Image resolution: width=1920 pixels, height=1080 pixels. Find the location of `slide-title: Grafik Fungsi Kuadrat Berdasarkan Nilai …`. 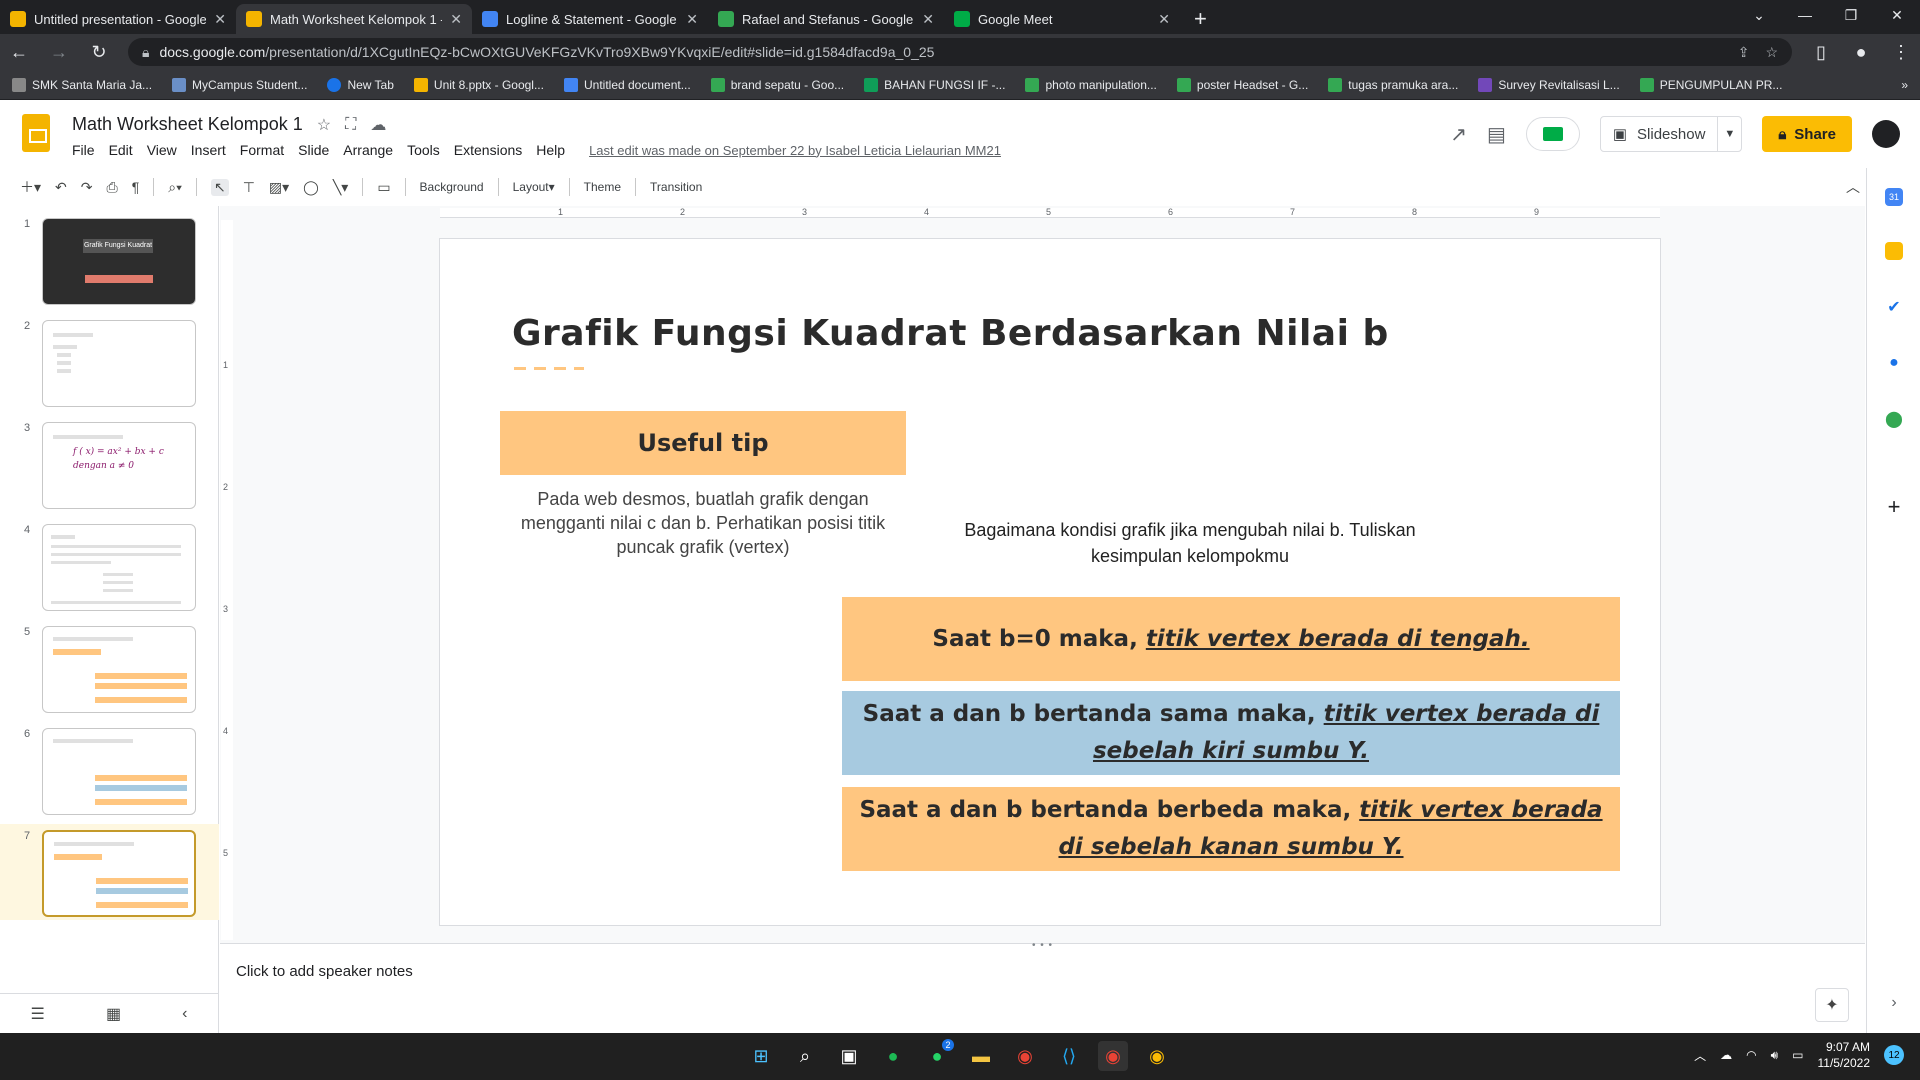

slide-title: Grafik Fungsi Kuadrat Berdasarkan Nilai … is located at coordinates (950, 333).